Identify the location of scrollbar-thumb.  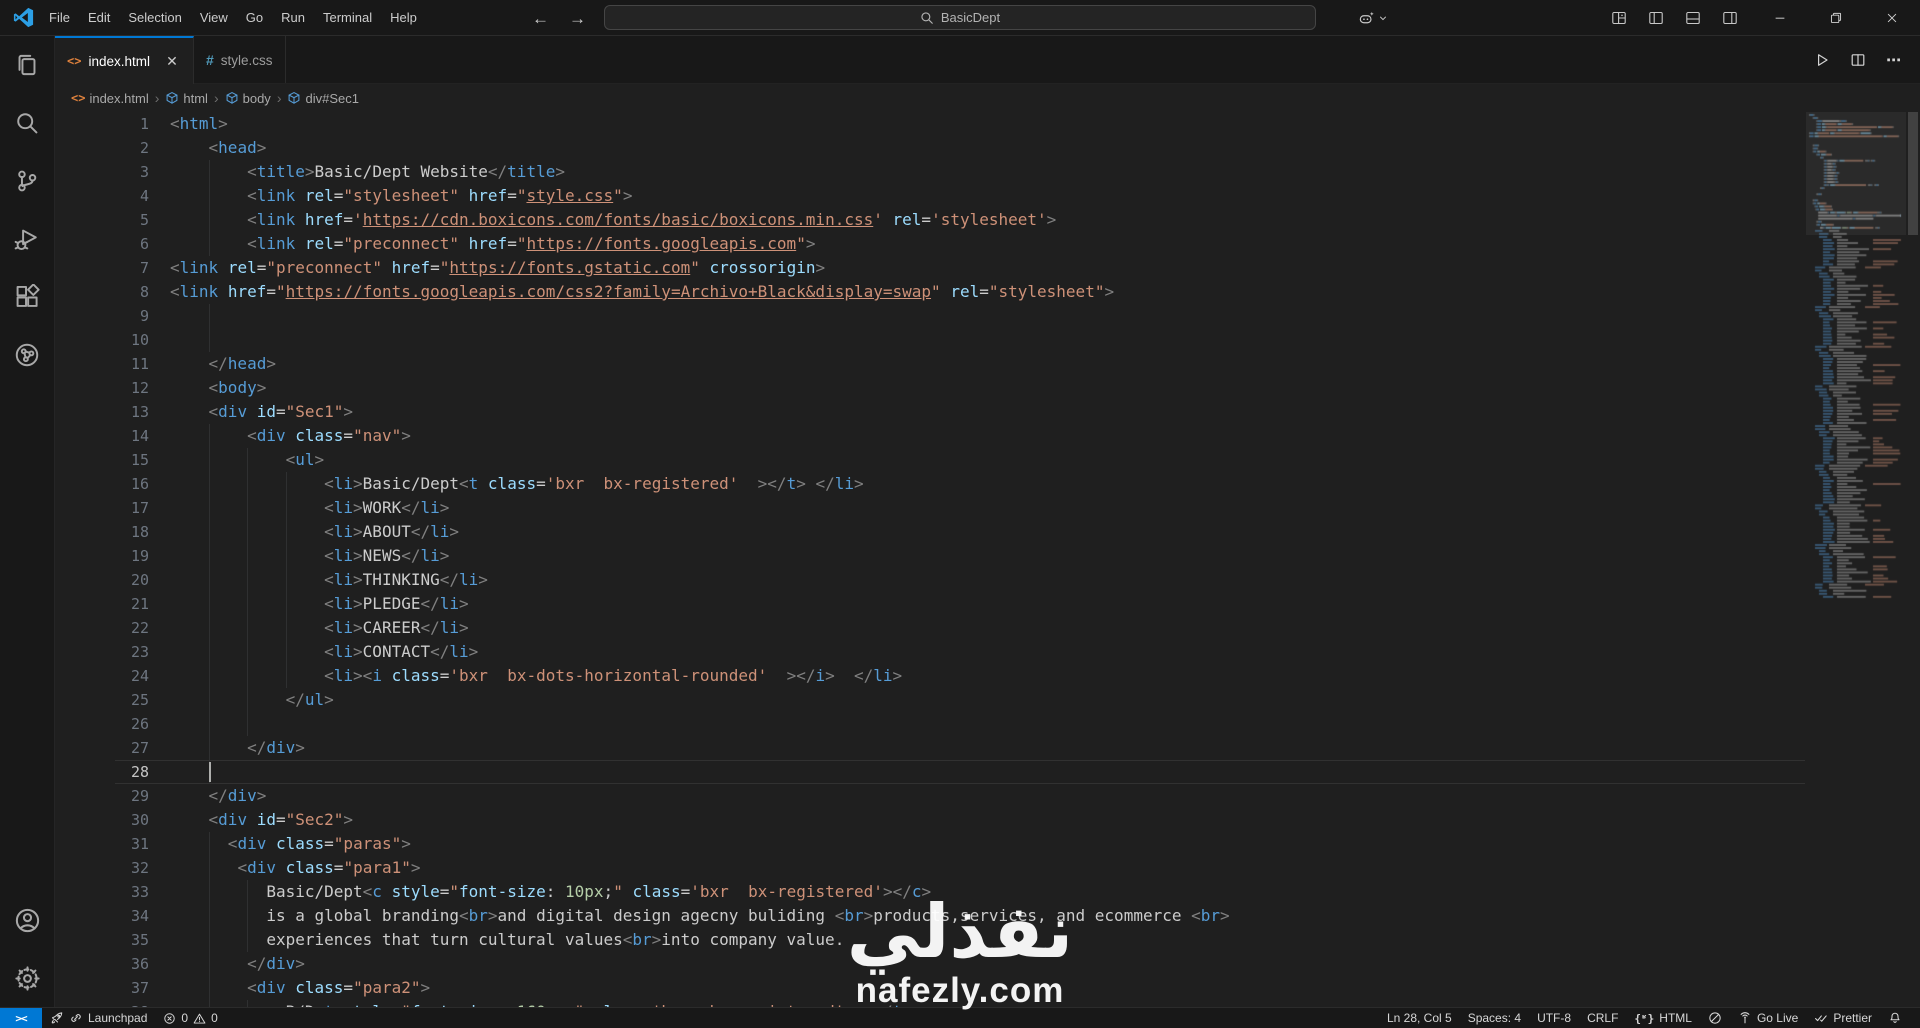
(1913, 173).